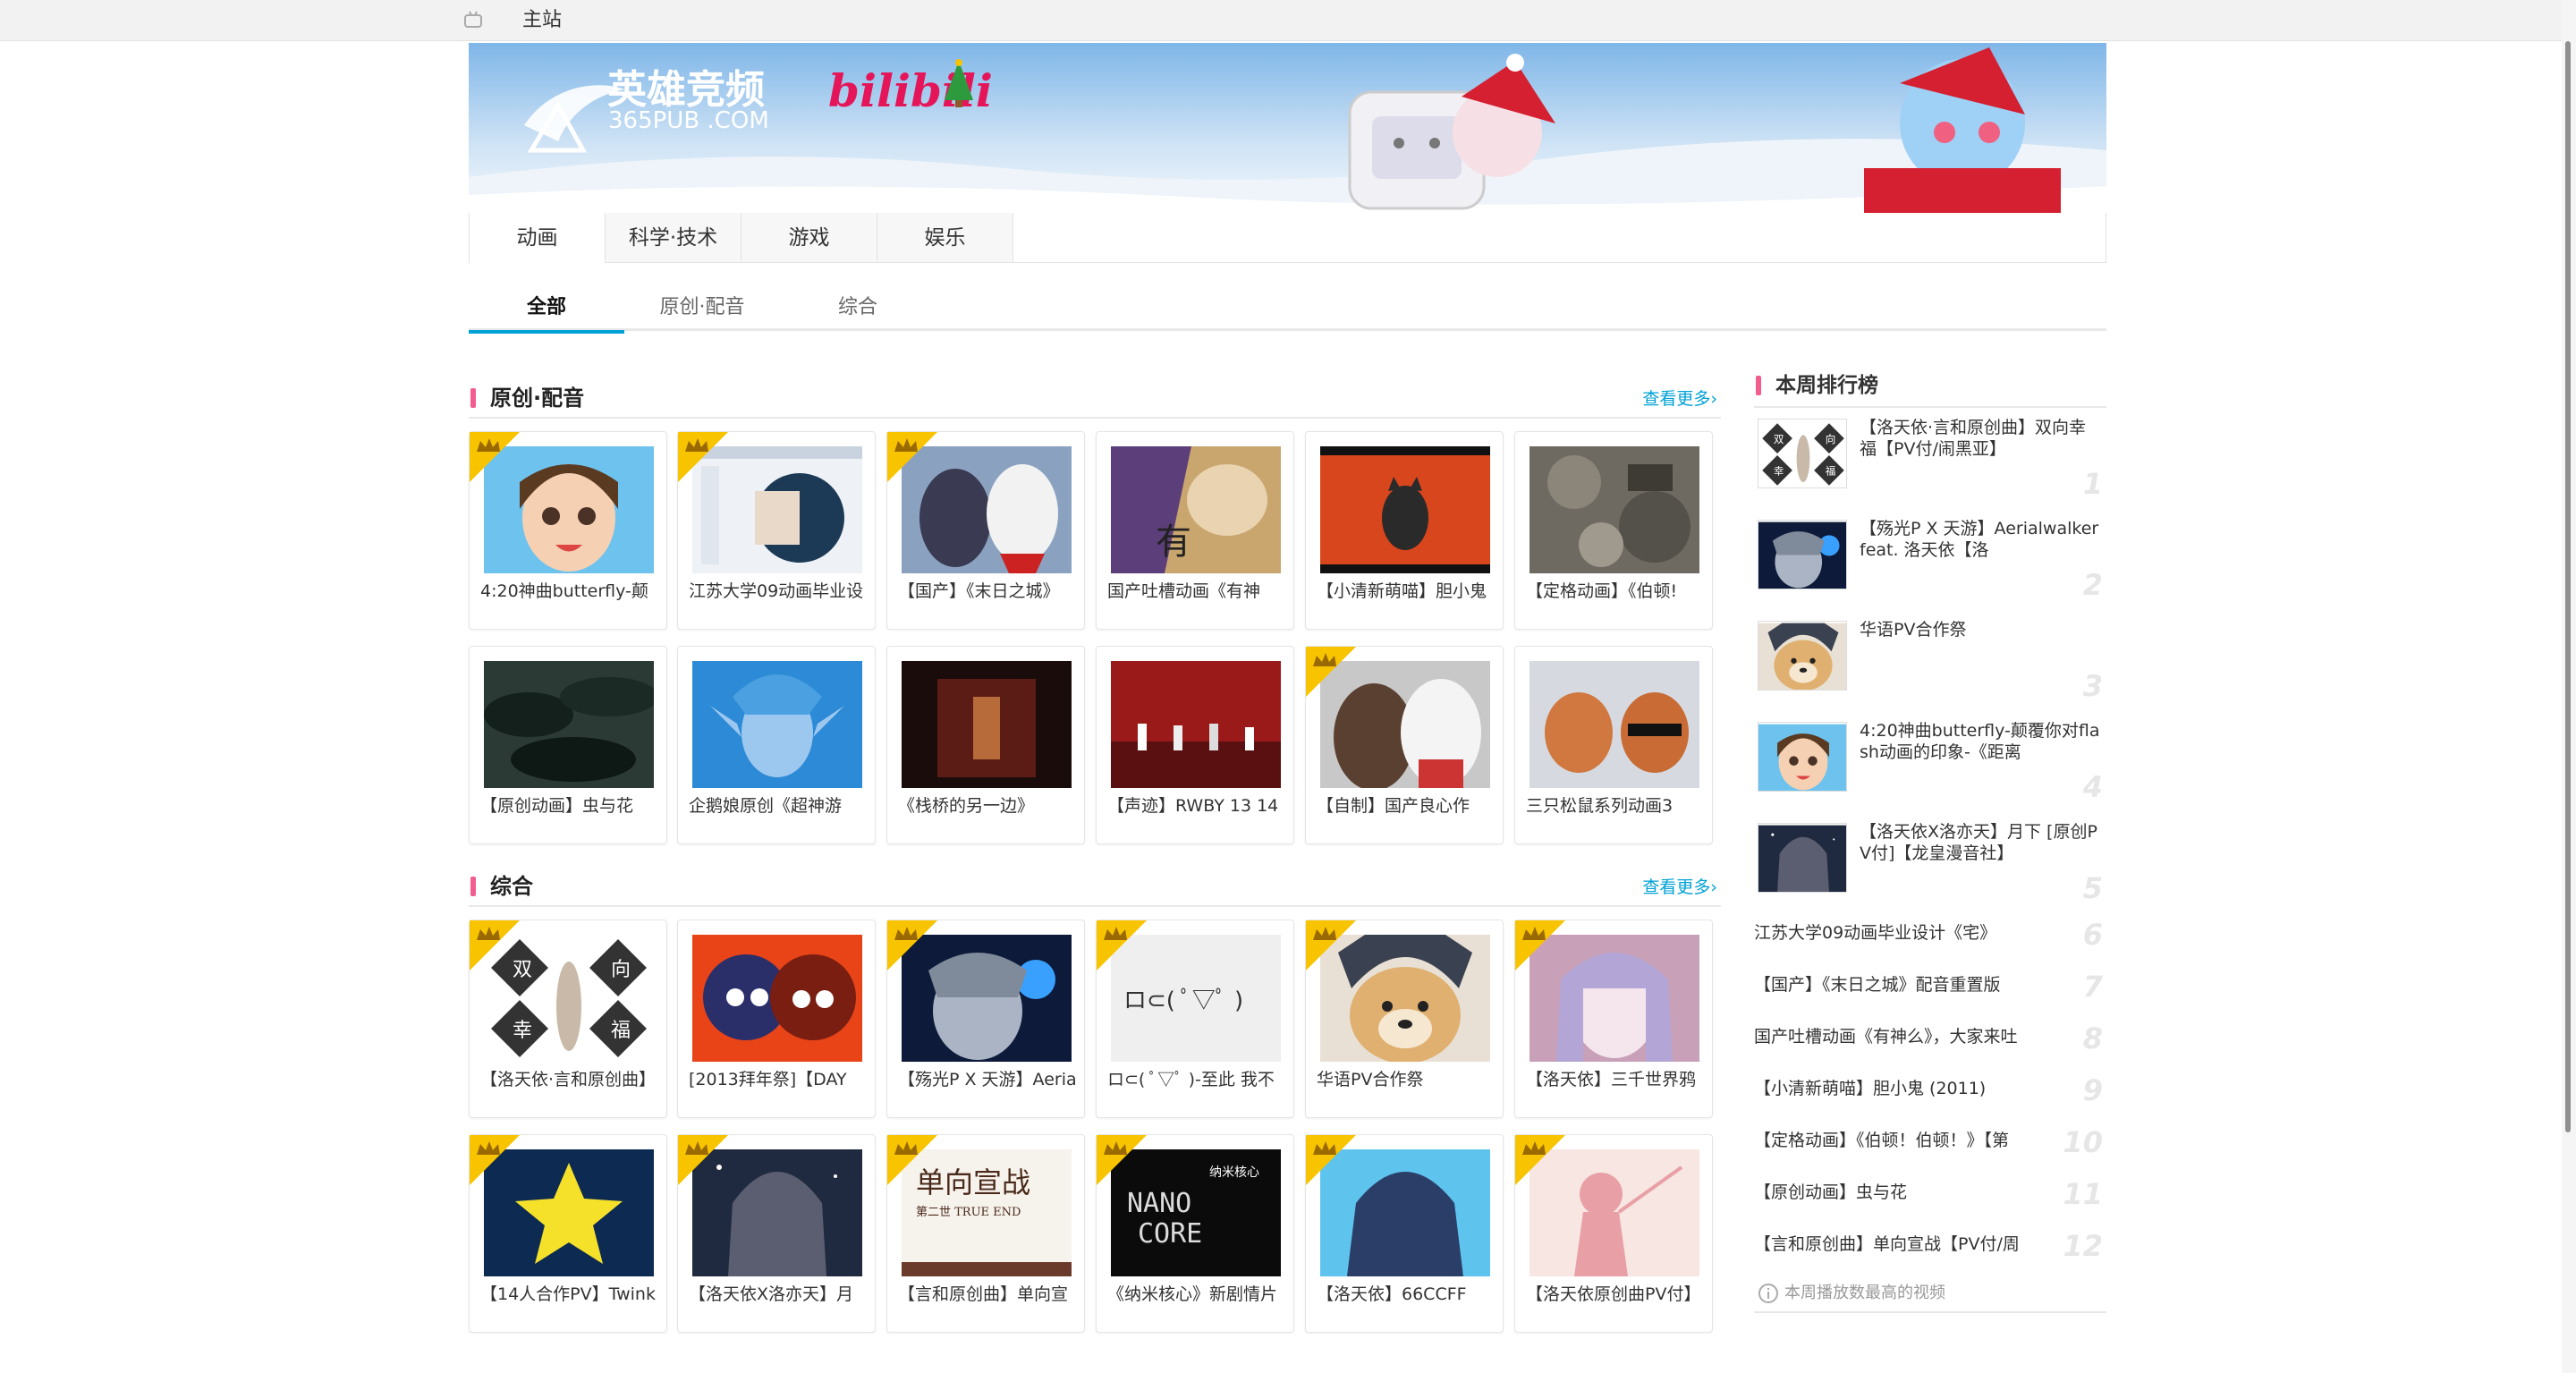 The width and height of the screenshot is (2576, 1373). I want to click on video-card: 双向幸福【洛天依·言和原创曲】, so click(568, 1019).